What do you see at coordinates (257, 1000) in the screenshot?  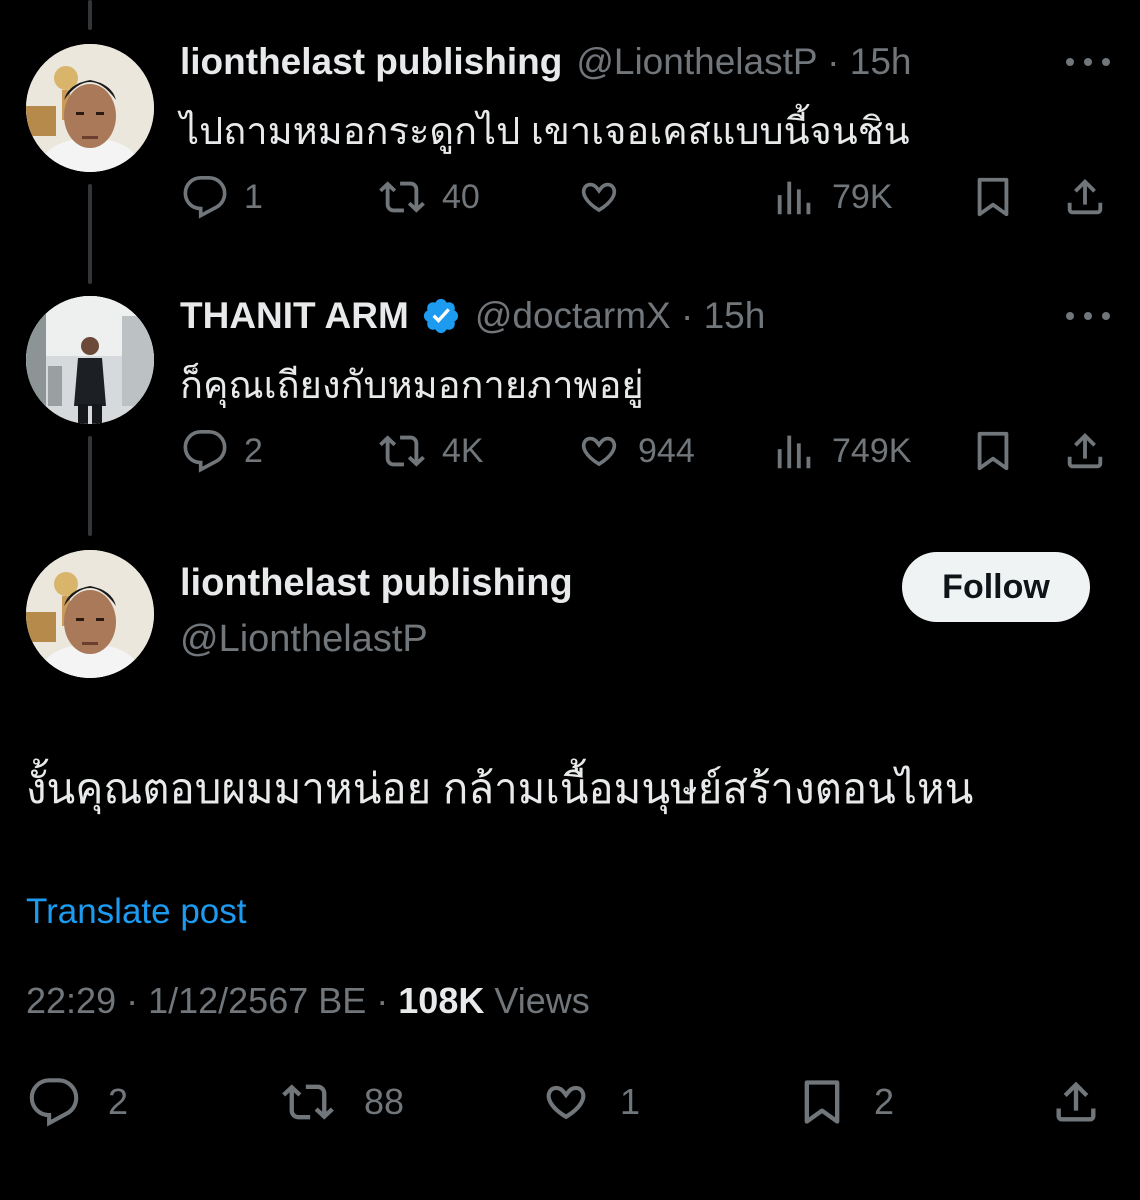 I see `post-date: 1/12/2567 BE` at bounding box center [257, 1000].